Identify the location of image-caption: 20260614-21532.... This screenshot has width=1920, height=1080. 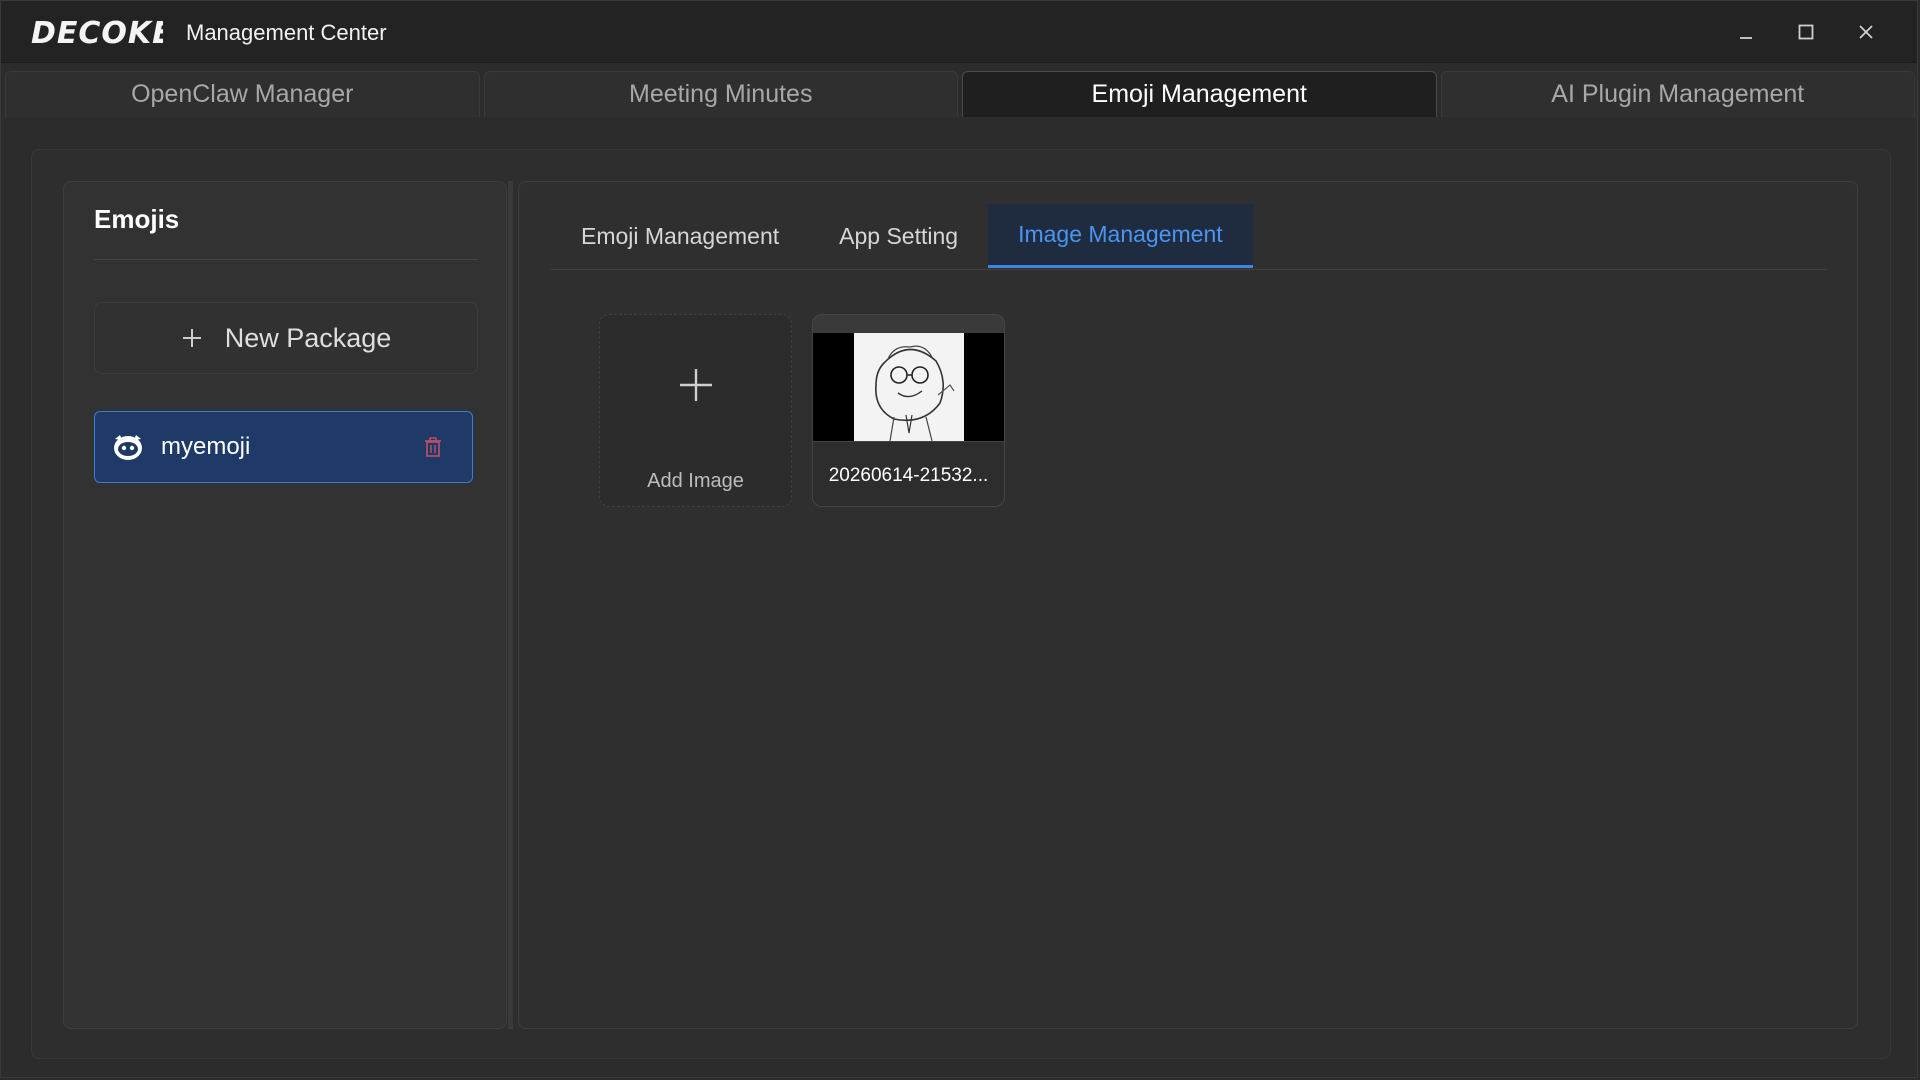
(908, 473).